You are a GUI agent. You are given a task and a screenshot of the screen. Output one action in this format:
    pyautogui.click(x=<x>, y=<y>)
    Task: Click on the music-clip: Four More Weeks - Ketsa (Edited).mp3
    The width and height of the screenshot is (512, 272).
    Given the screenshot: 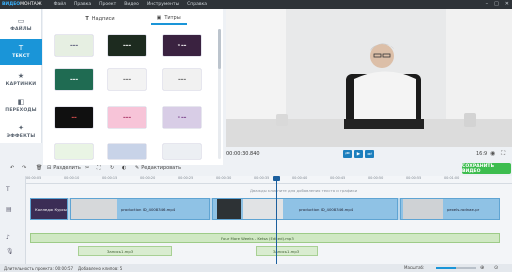 What is the action you would take?
    pyautogui.click(x=265, y=238)
    